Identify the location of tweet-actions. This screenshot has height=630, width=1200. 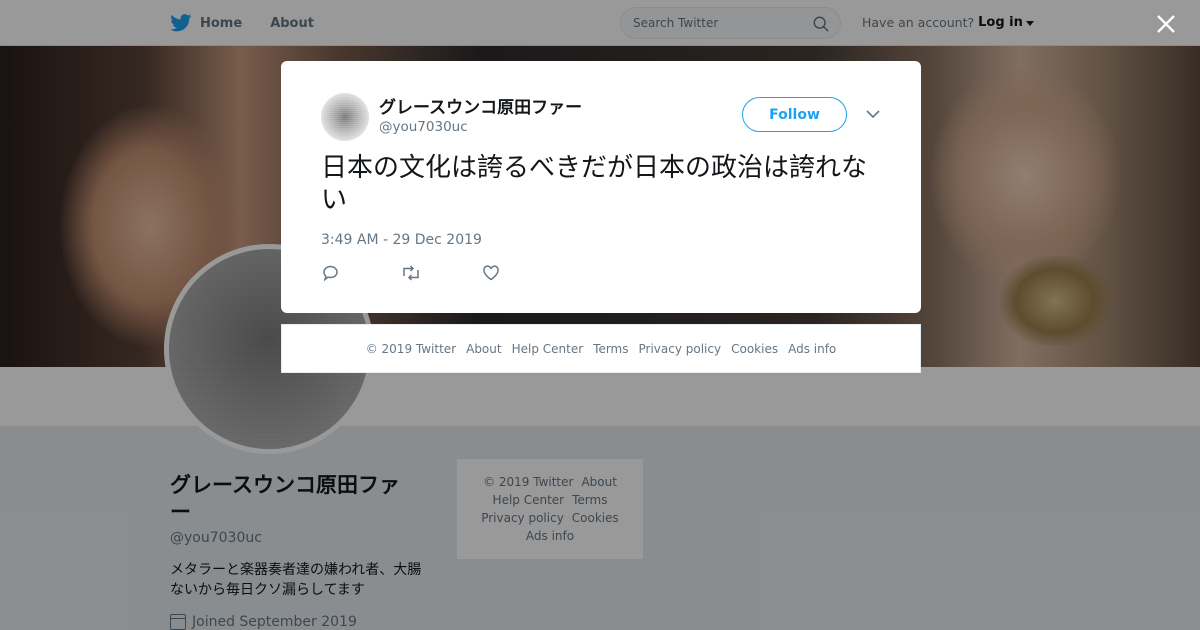
(431, 273).